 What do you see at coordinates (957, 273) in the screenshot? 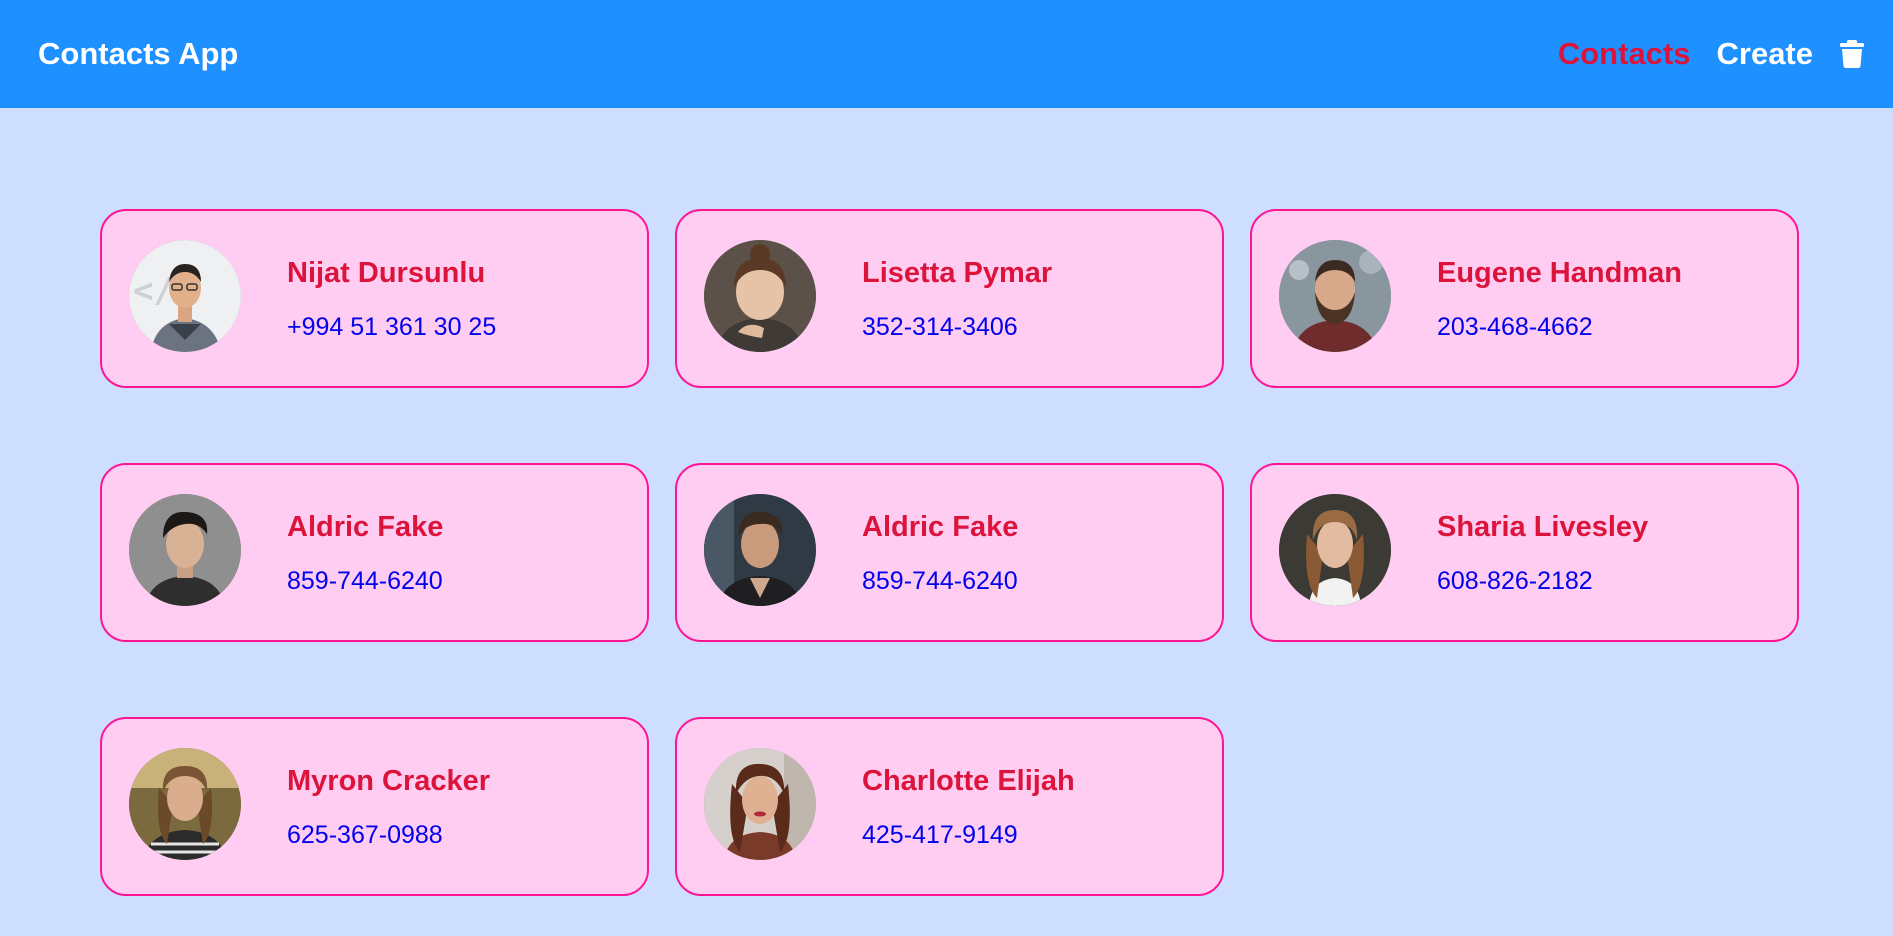
I see `contact-name: Lisetta Pymar` at bounding box center [957, 273].